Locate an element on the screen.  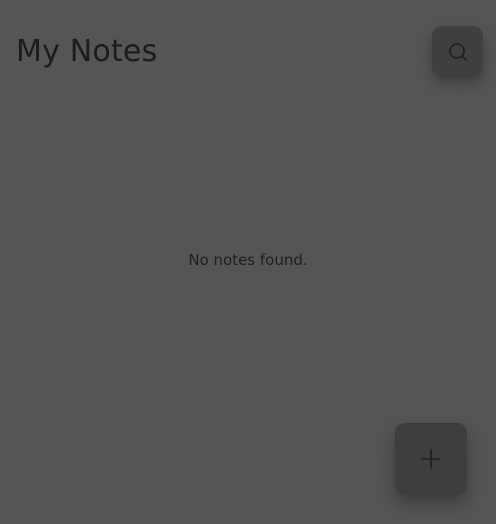
plus-icon is located at coordinates (431, 459).